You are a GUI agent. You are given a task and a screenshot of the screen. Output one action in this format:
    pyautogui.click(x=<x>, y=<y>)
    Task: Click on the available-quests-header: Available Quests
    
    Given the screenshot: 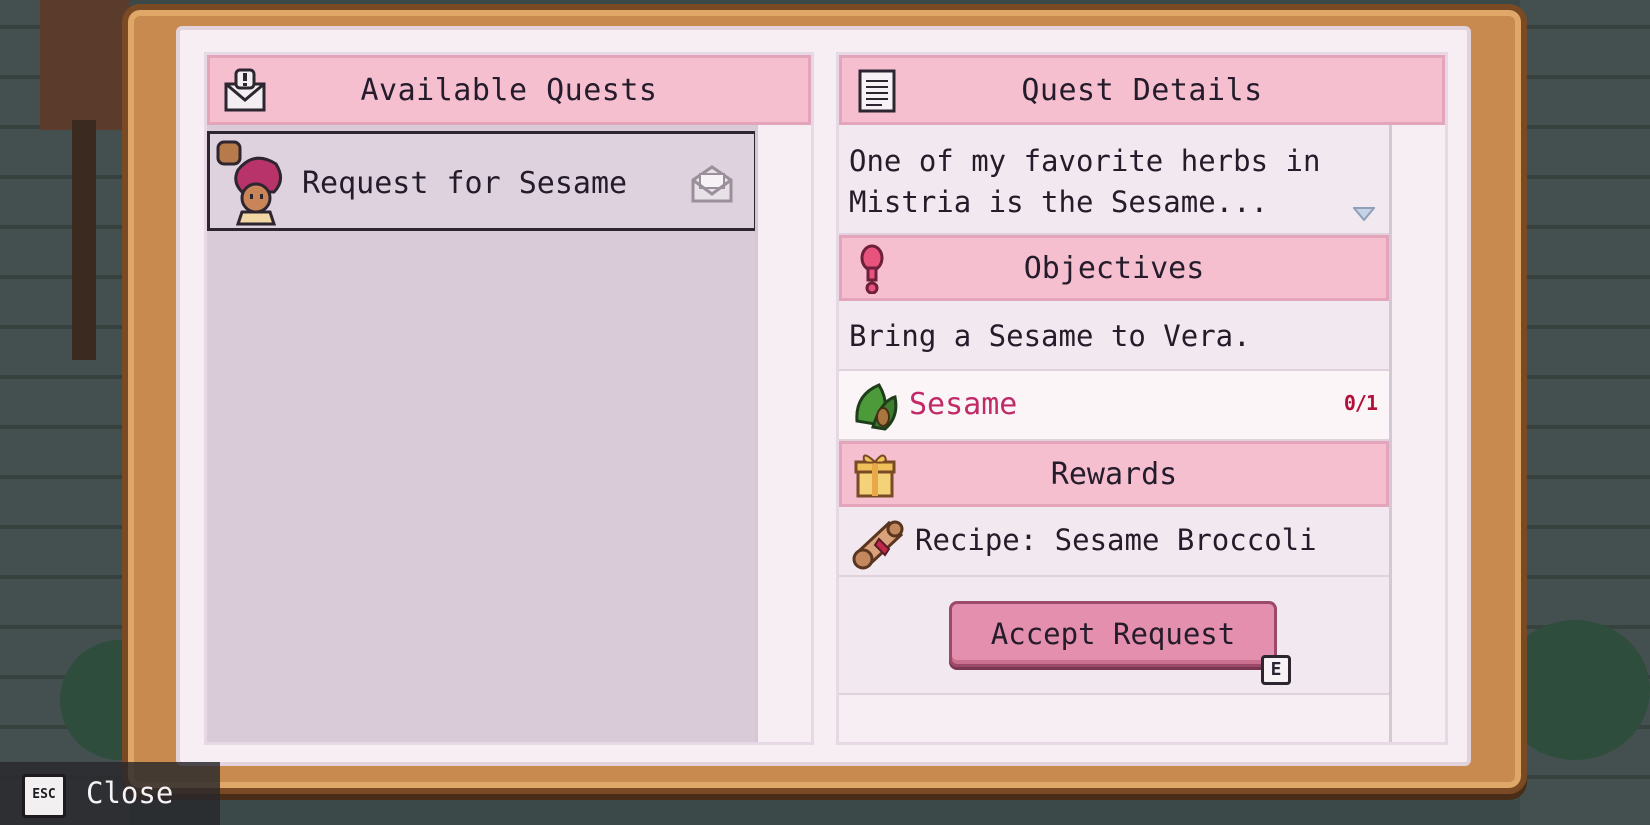 What is the action you would take?
    pyautogui.click(x=509, y=90)
    